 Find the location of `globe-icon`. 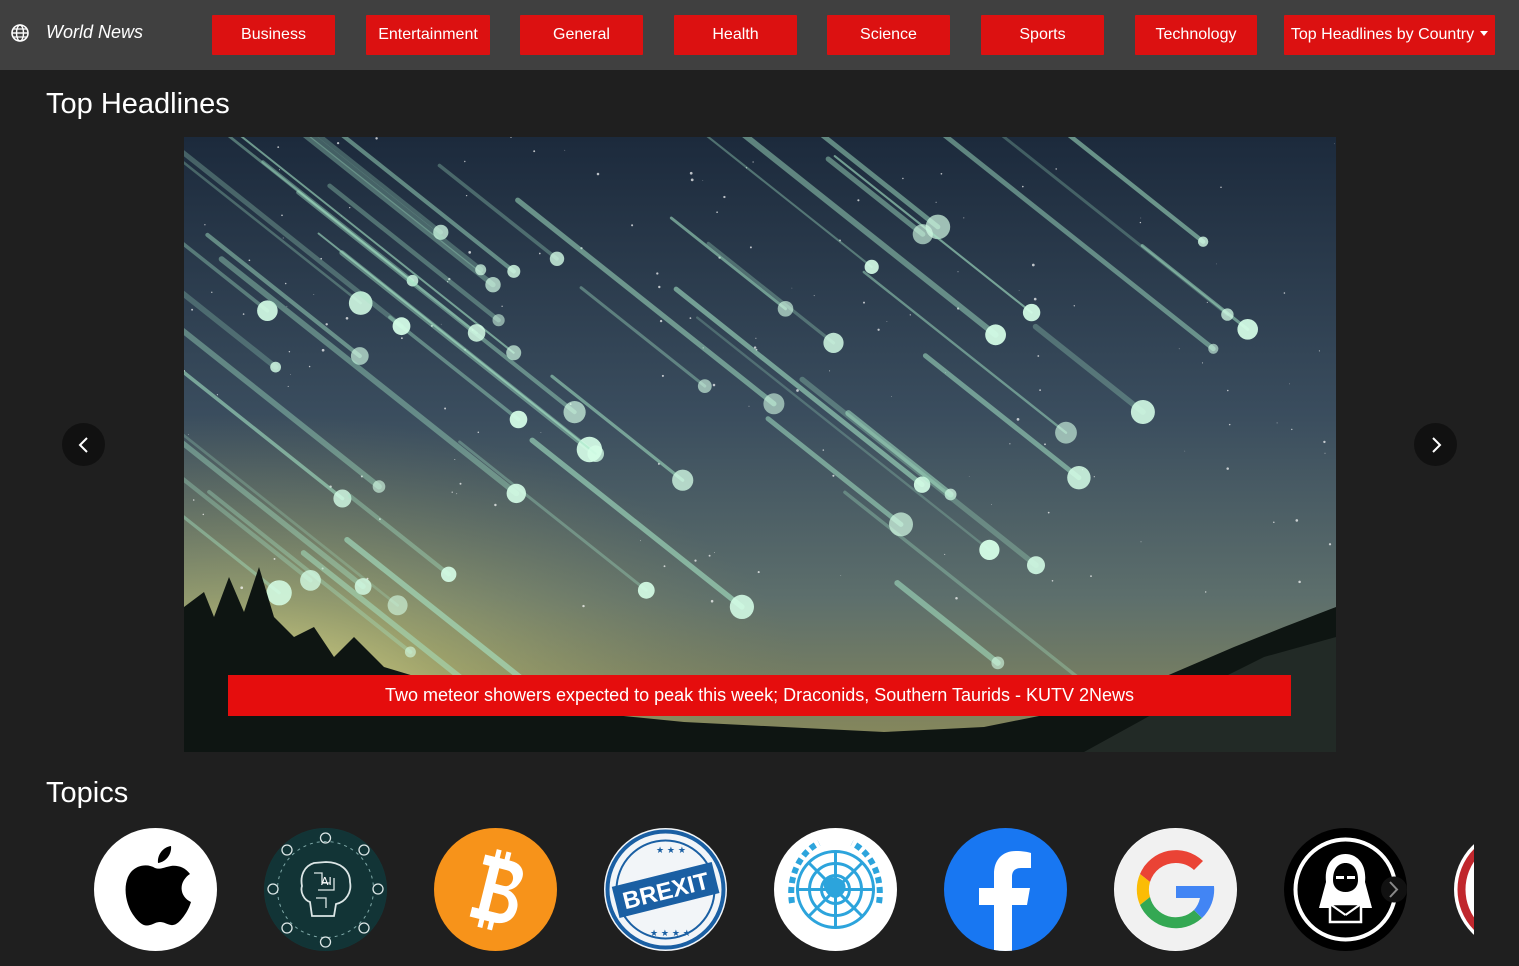

globe-icon is located at coordinates (20, 32).